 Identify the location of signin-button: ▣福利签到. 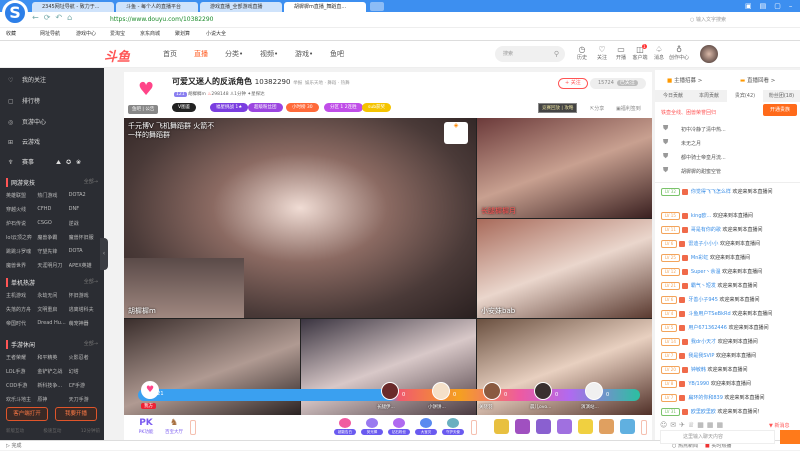
(628, 108).